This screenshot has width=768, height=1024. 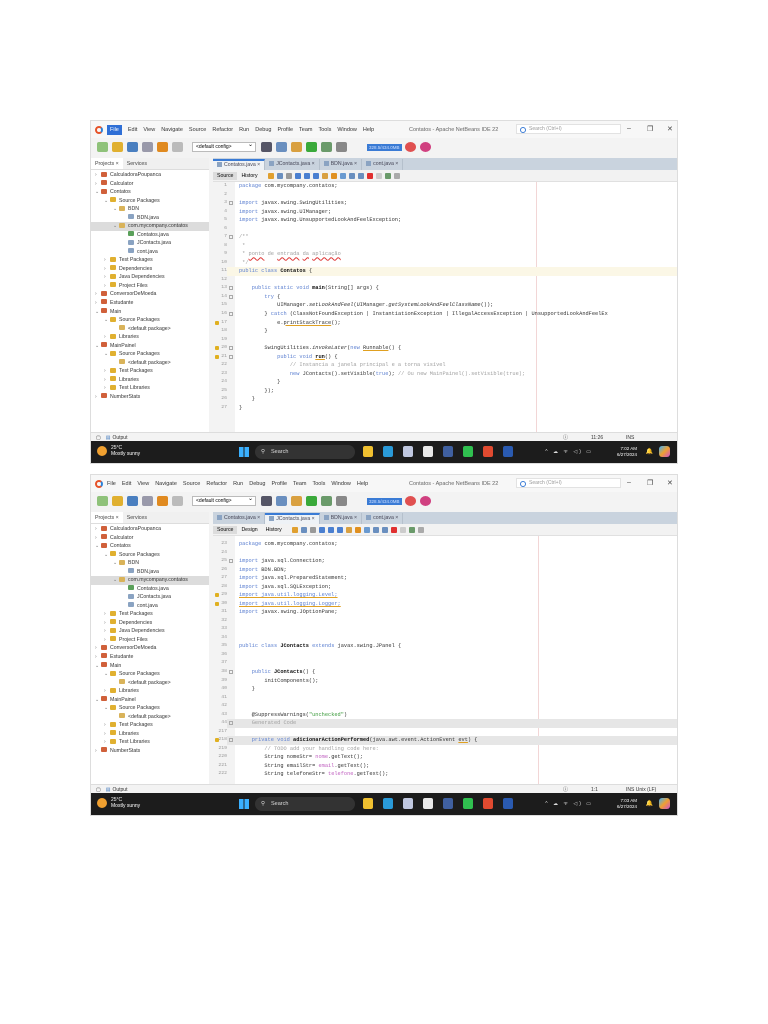 What do you see at coordinates (627, 452) in the screenshot?
I see `clock: 7:02 AM 6/27/2024` at bounding box center [627, 452].